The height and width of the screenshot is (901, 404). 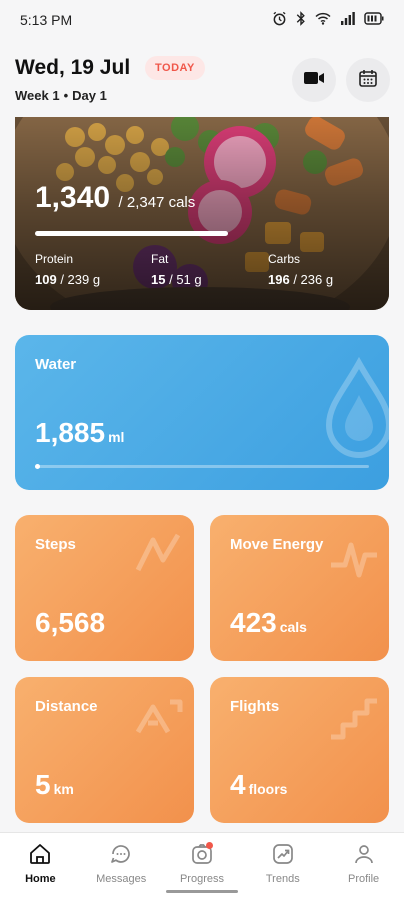 What do you see at coordinates (46, 279) in the screenshot?
I see `macro-amount: 109` at bounding box center [46, 279].